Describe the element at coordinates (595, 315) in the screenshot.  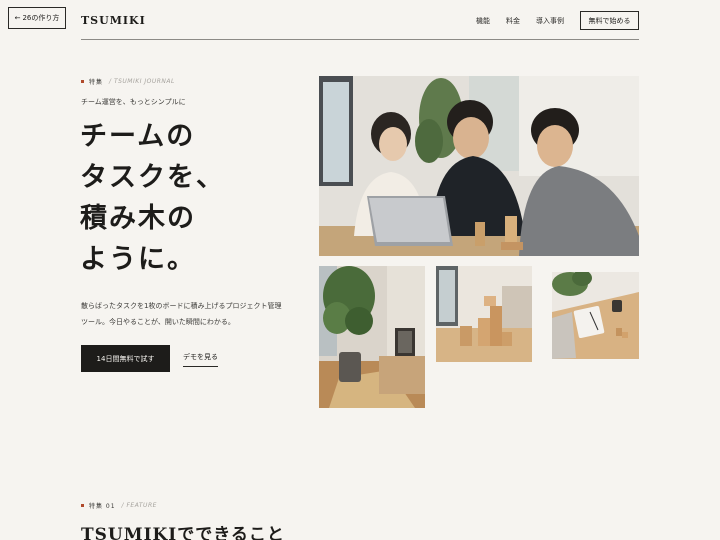
I see `desk-notebook-photo` at that location.